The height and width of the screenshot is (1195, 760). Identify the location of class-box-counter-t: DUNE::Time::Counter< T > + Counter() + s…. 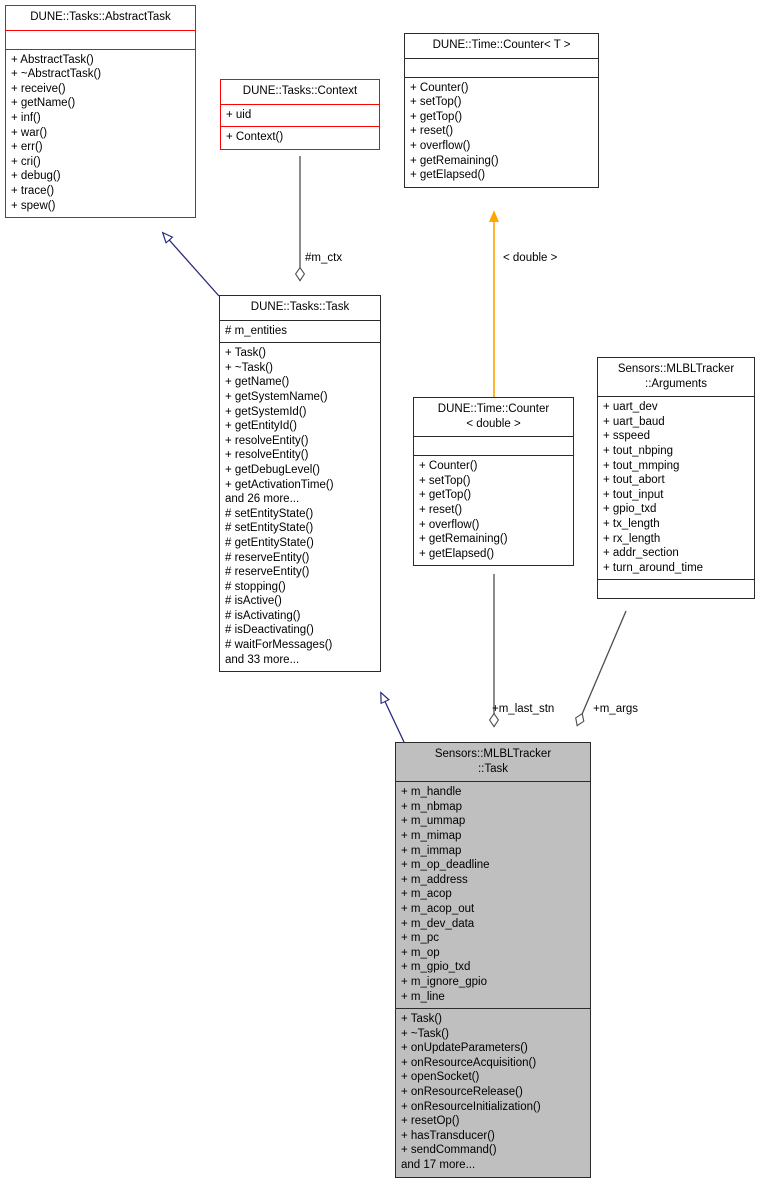
(501, 110).